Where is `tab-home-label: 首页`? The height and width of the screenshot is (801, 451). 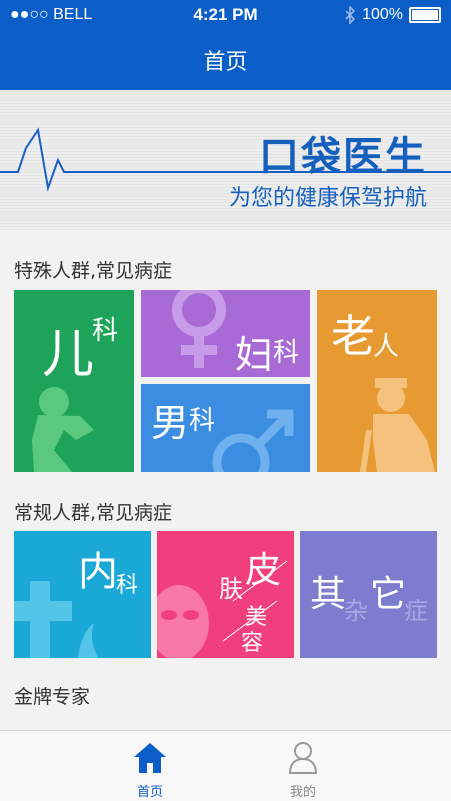
tab-home-label: 首页 is located at coordinates (149, 792).